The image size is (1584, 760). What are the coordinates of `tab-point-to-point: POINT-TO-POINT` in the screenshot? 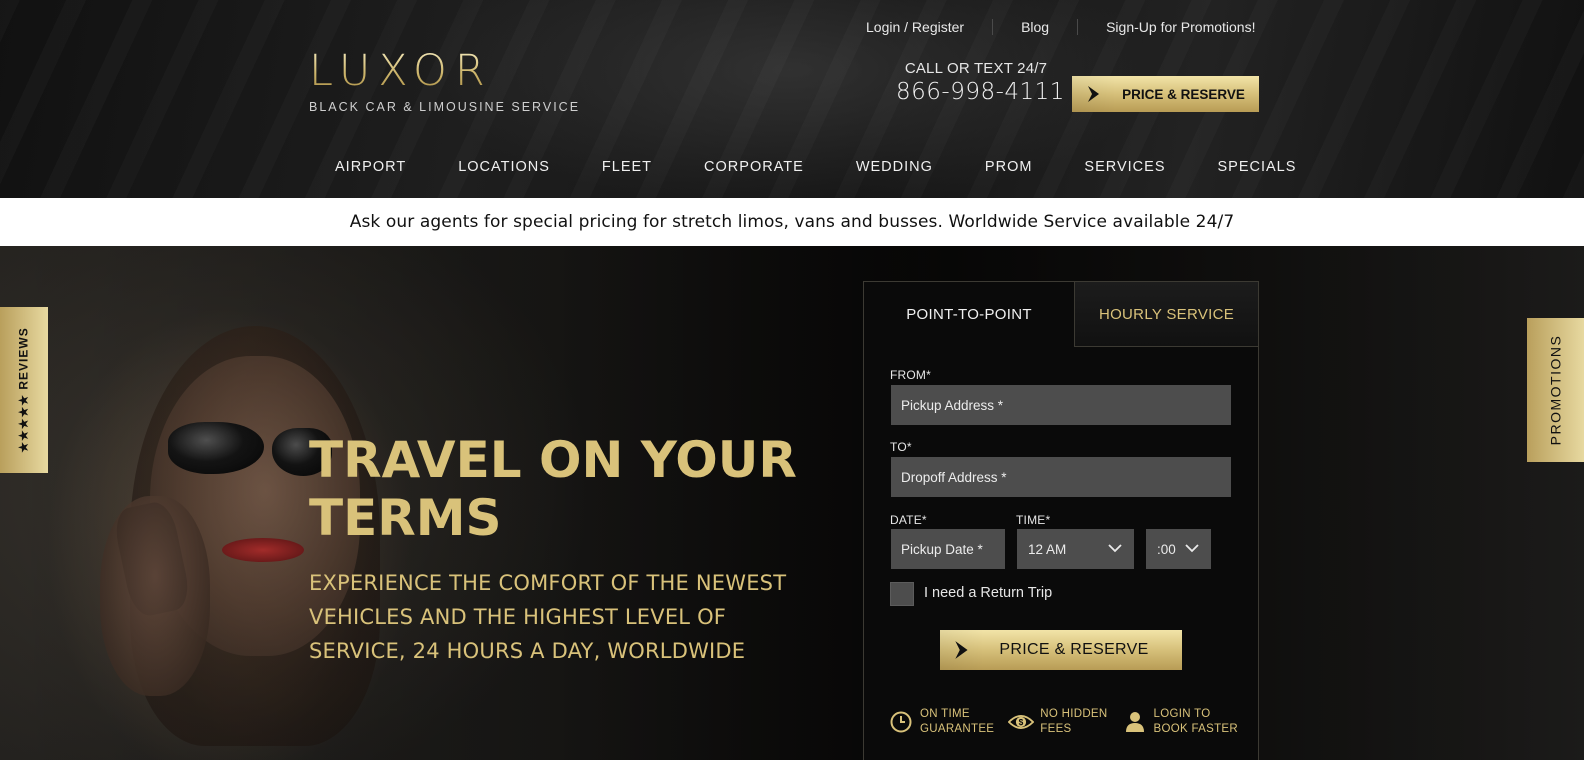 It's located at (969, 314).